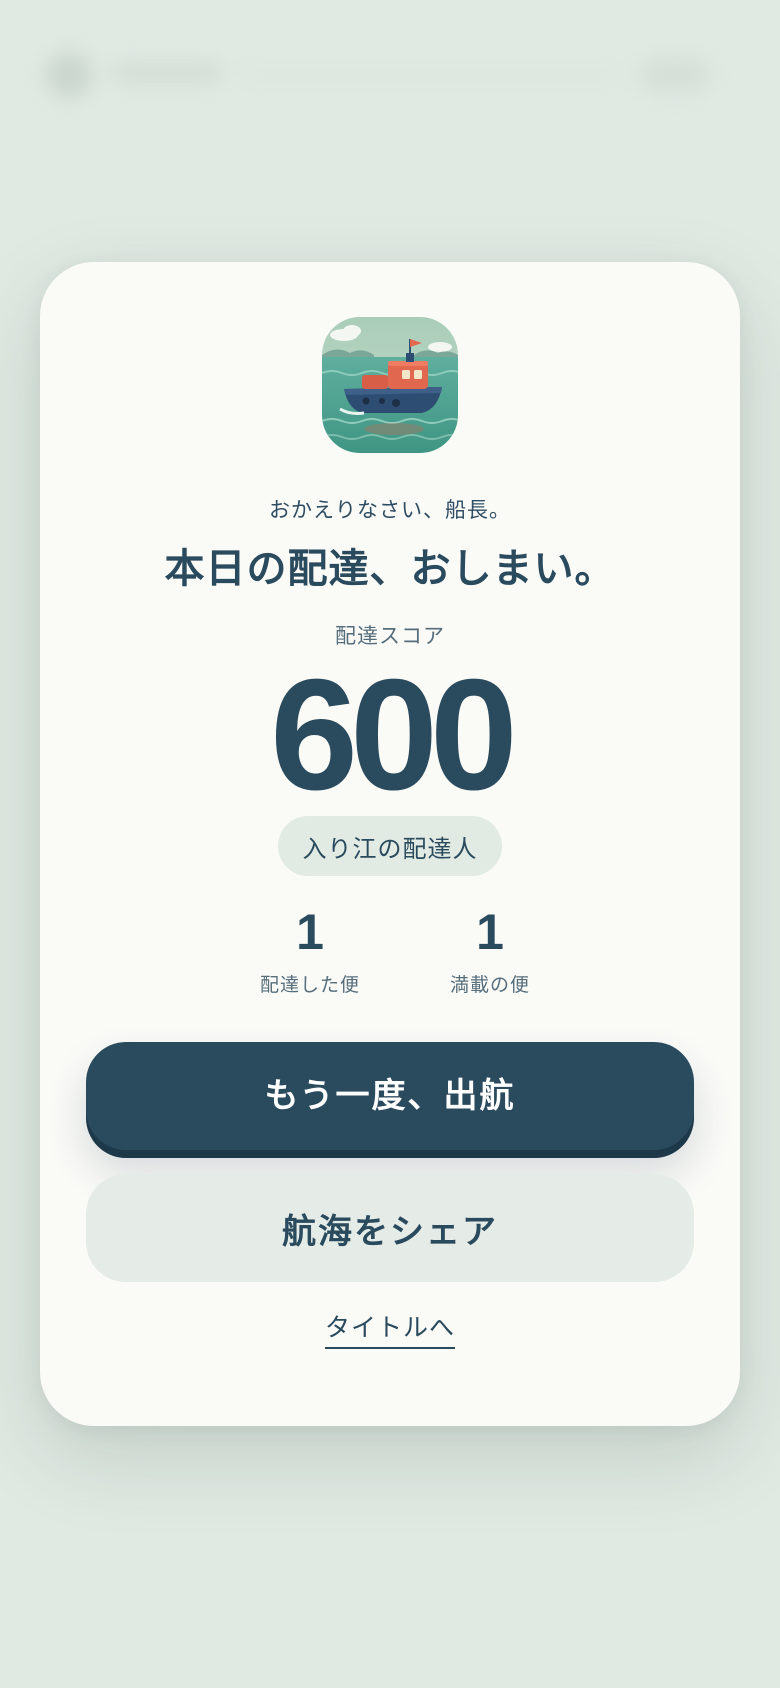 Image resolution: width=780 pixels, height=1688 pixels. Describe the element at coordinates (390, 80) in the screenshot. I see `background-header` at that location.